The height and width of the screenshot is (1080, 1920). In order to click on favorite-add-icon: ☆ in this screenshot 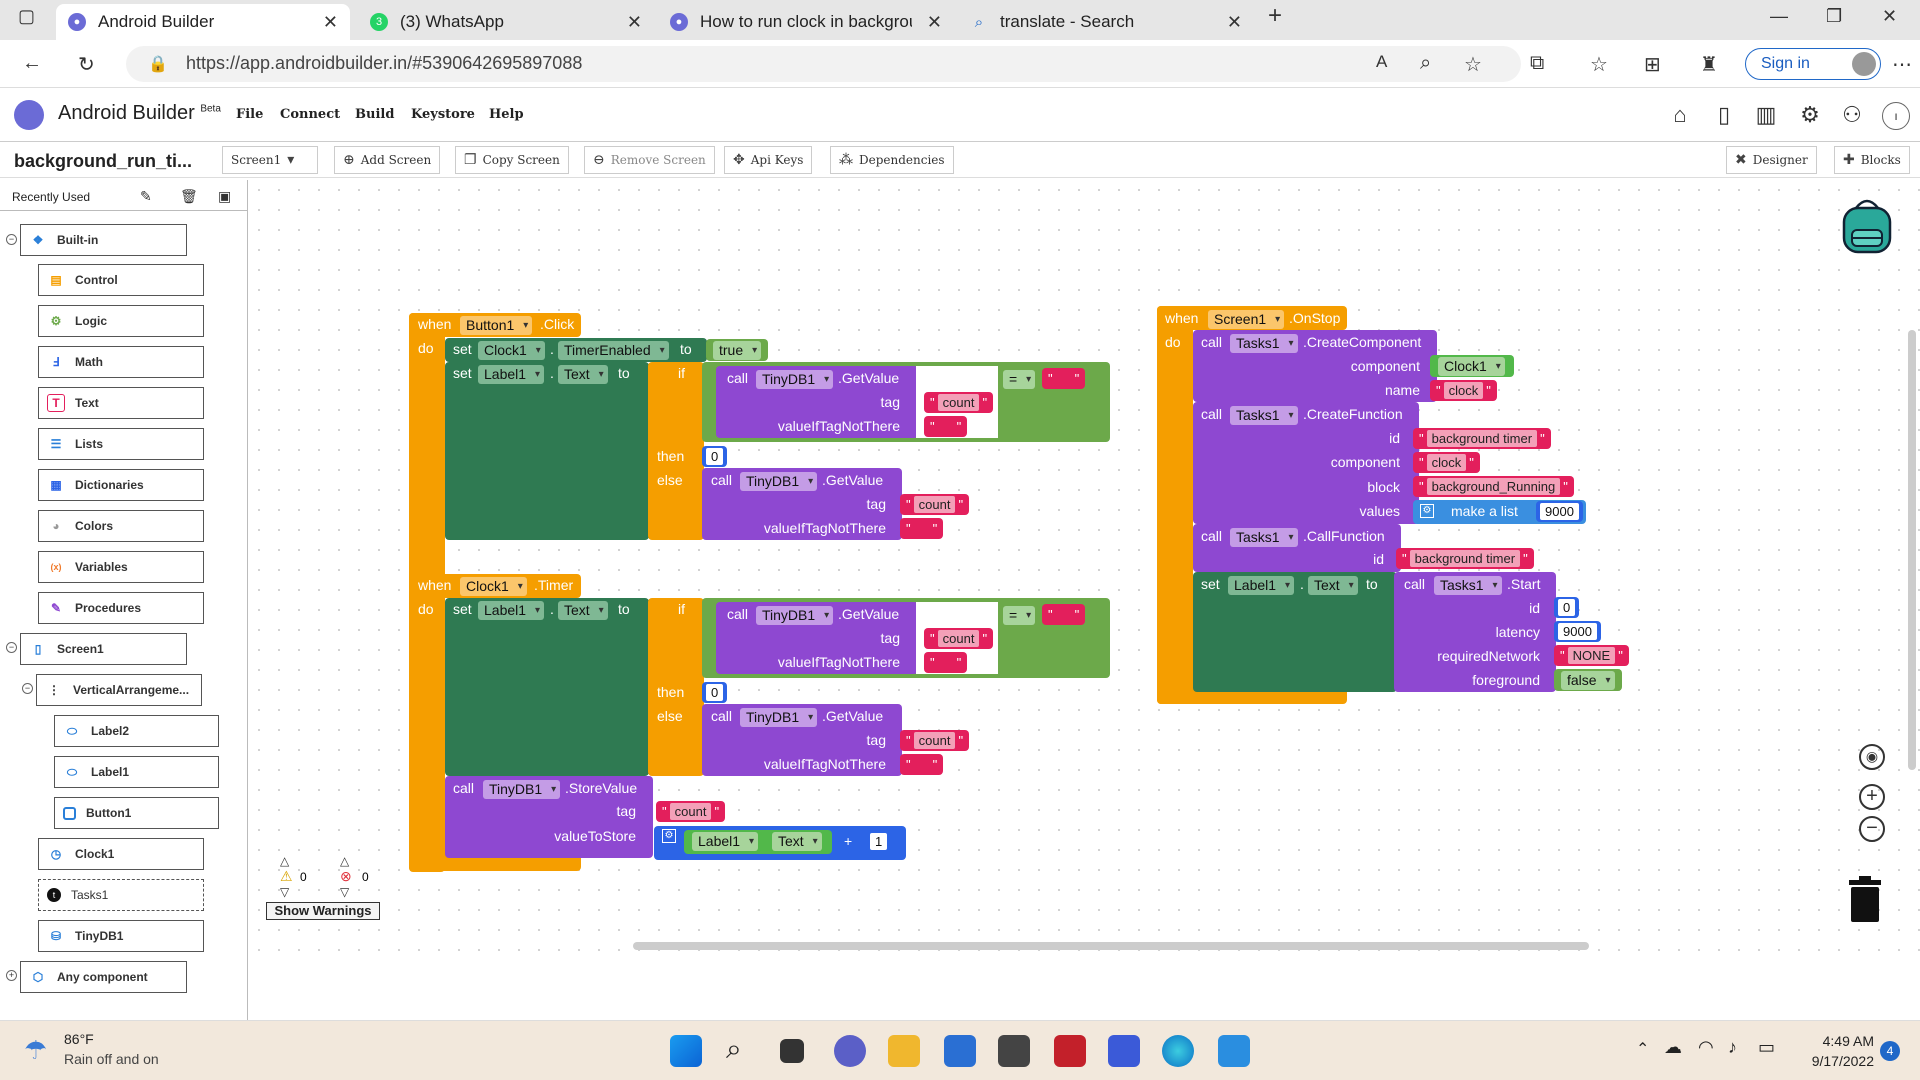, I will do `click(1473, 64)`.